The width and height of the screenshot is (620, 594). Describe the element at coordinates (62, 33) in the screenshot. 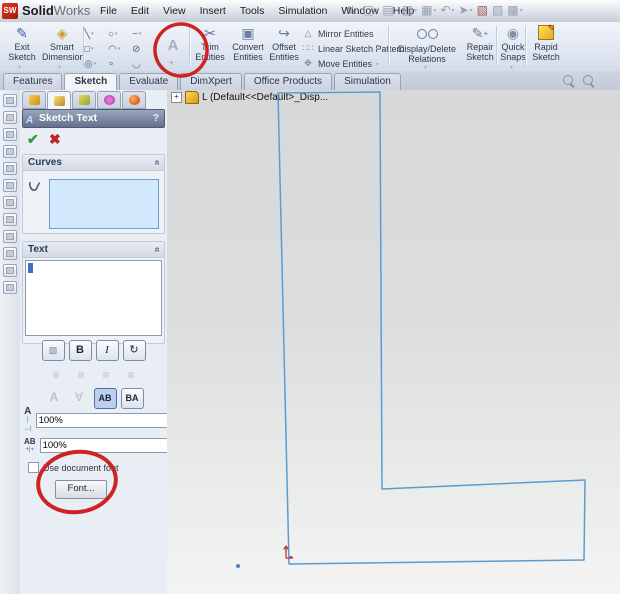

I see `smart-dimension-icon: ◈` at that location.